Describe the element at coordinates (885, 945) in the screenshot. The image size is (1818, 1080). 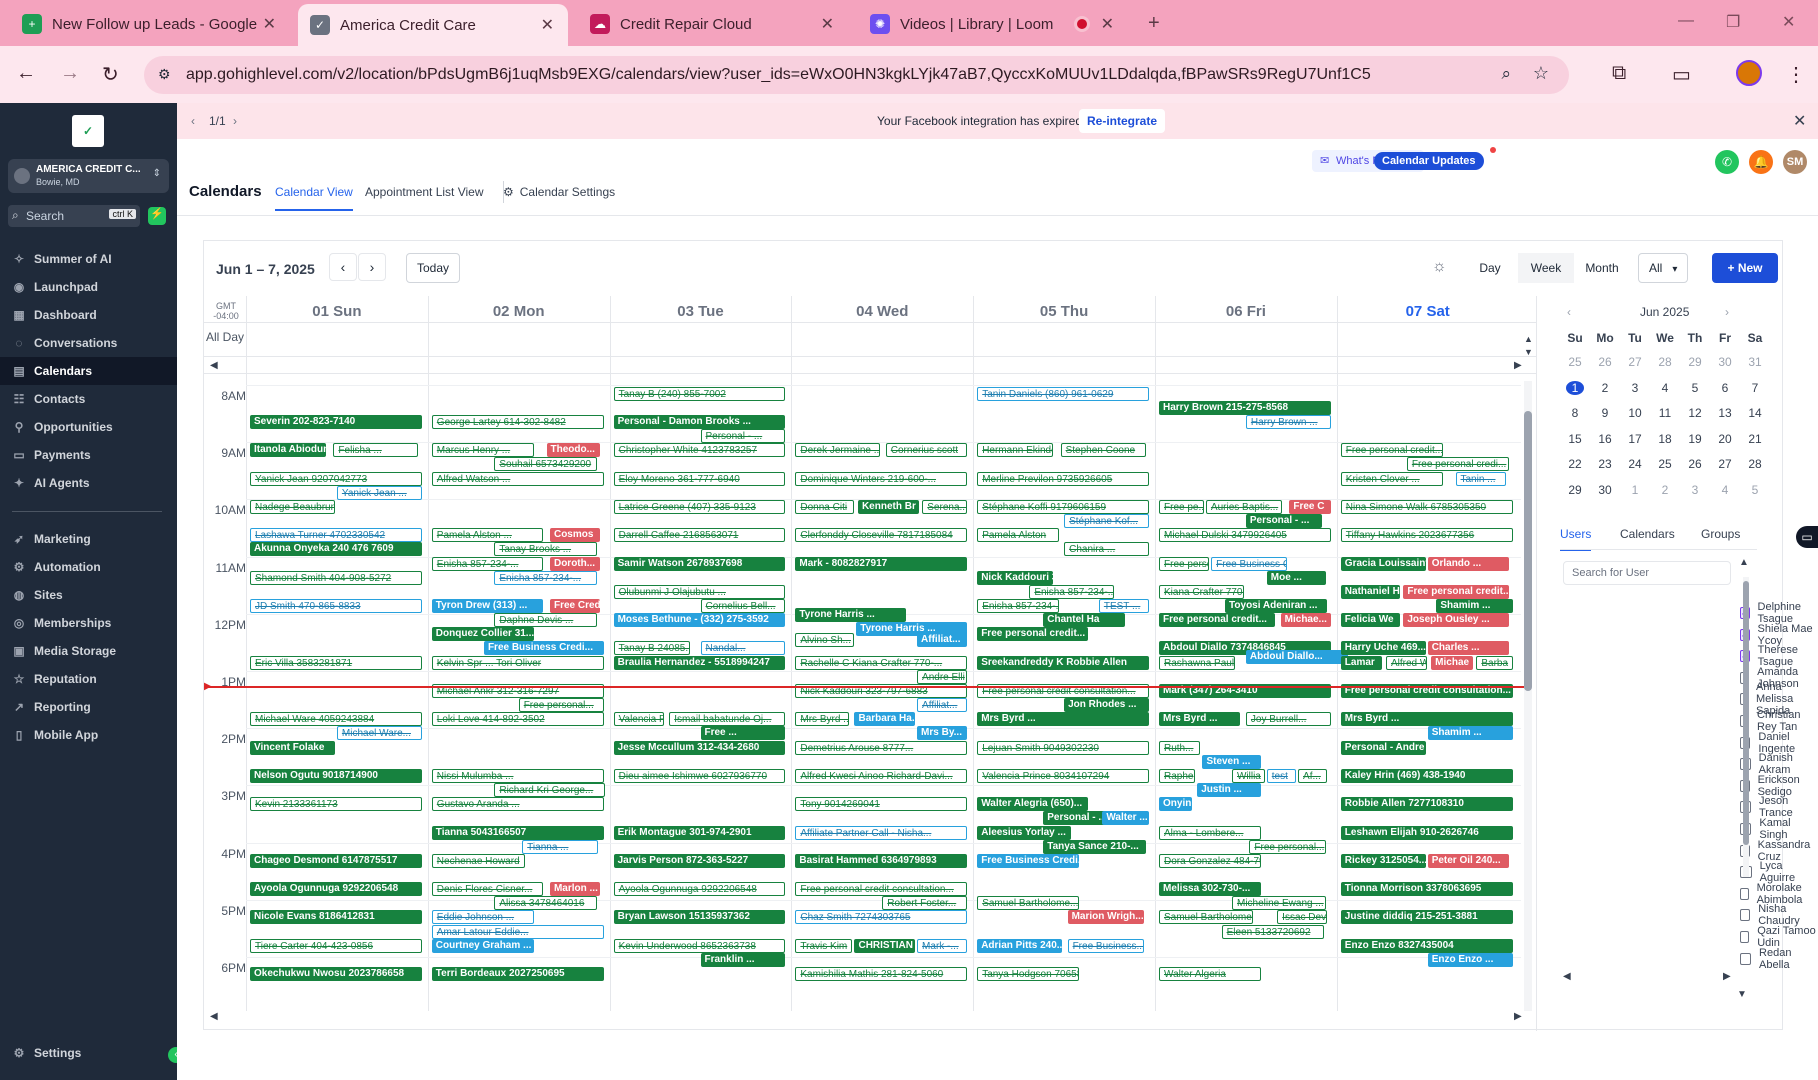
I see `appointment-event: CHRISTIAN` at that location.